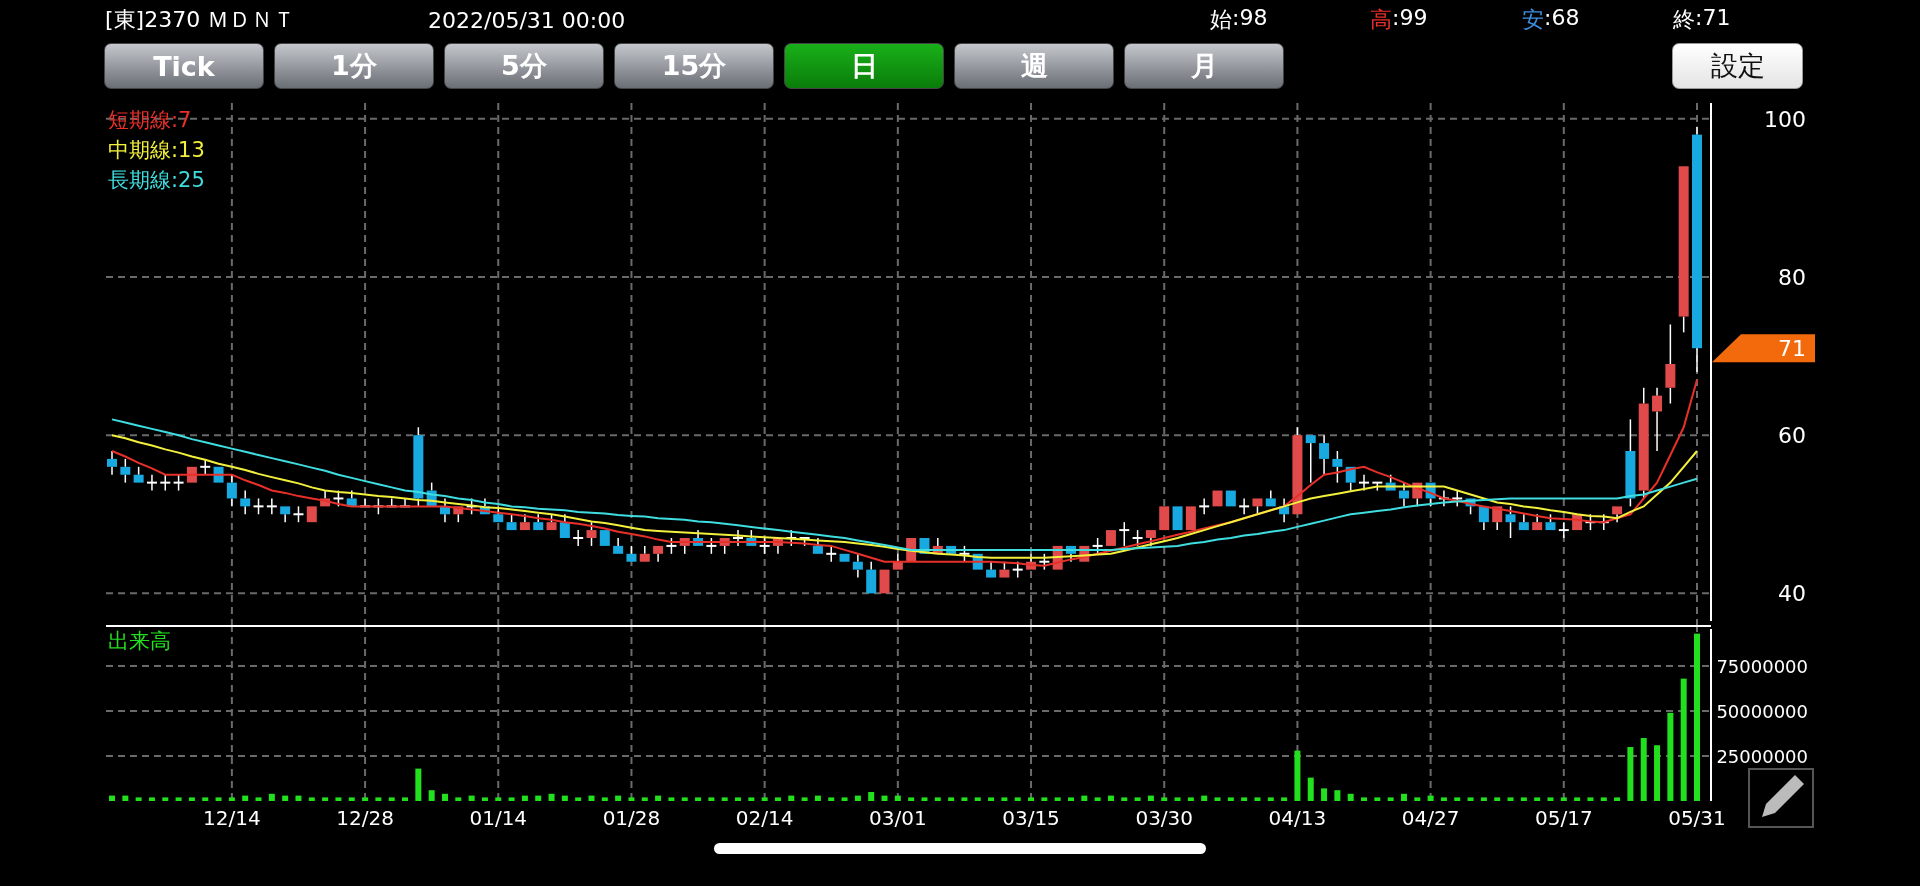 Image resolution: width=1920 pixels, height=886 pixels. What do you see at coordinates (898, 818) in the screenshot?
I see `axis-label: 03/01` at bounding box center [898, 818].